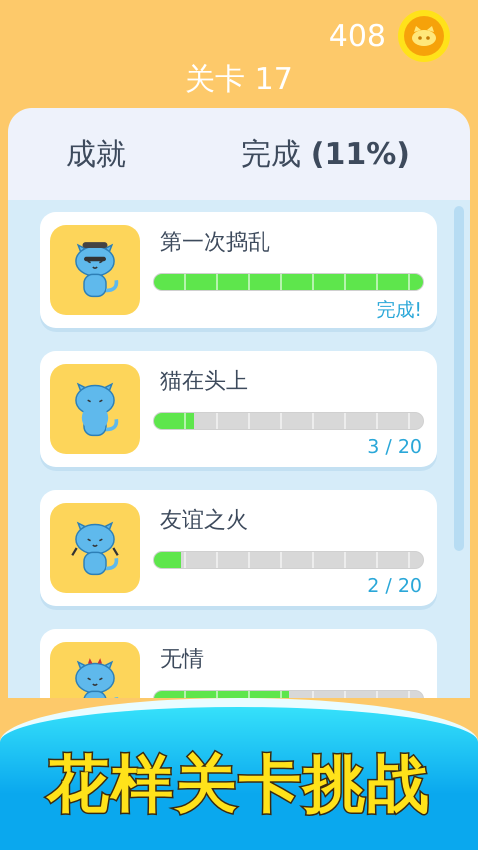 This screenshot has width=478, height=850. What do you see at coordinates (424, 36) in the screenshot?
I see `coin-icon` at bounding box center [424, 36].